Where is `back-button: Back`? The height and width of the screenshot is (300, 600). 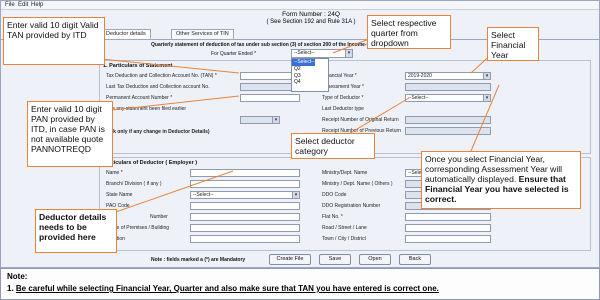 back-button: Back is located at coordinates (415, 259).